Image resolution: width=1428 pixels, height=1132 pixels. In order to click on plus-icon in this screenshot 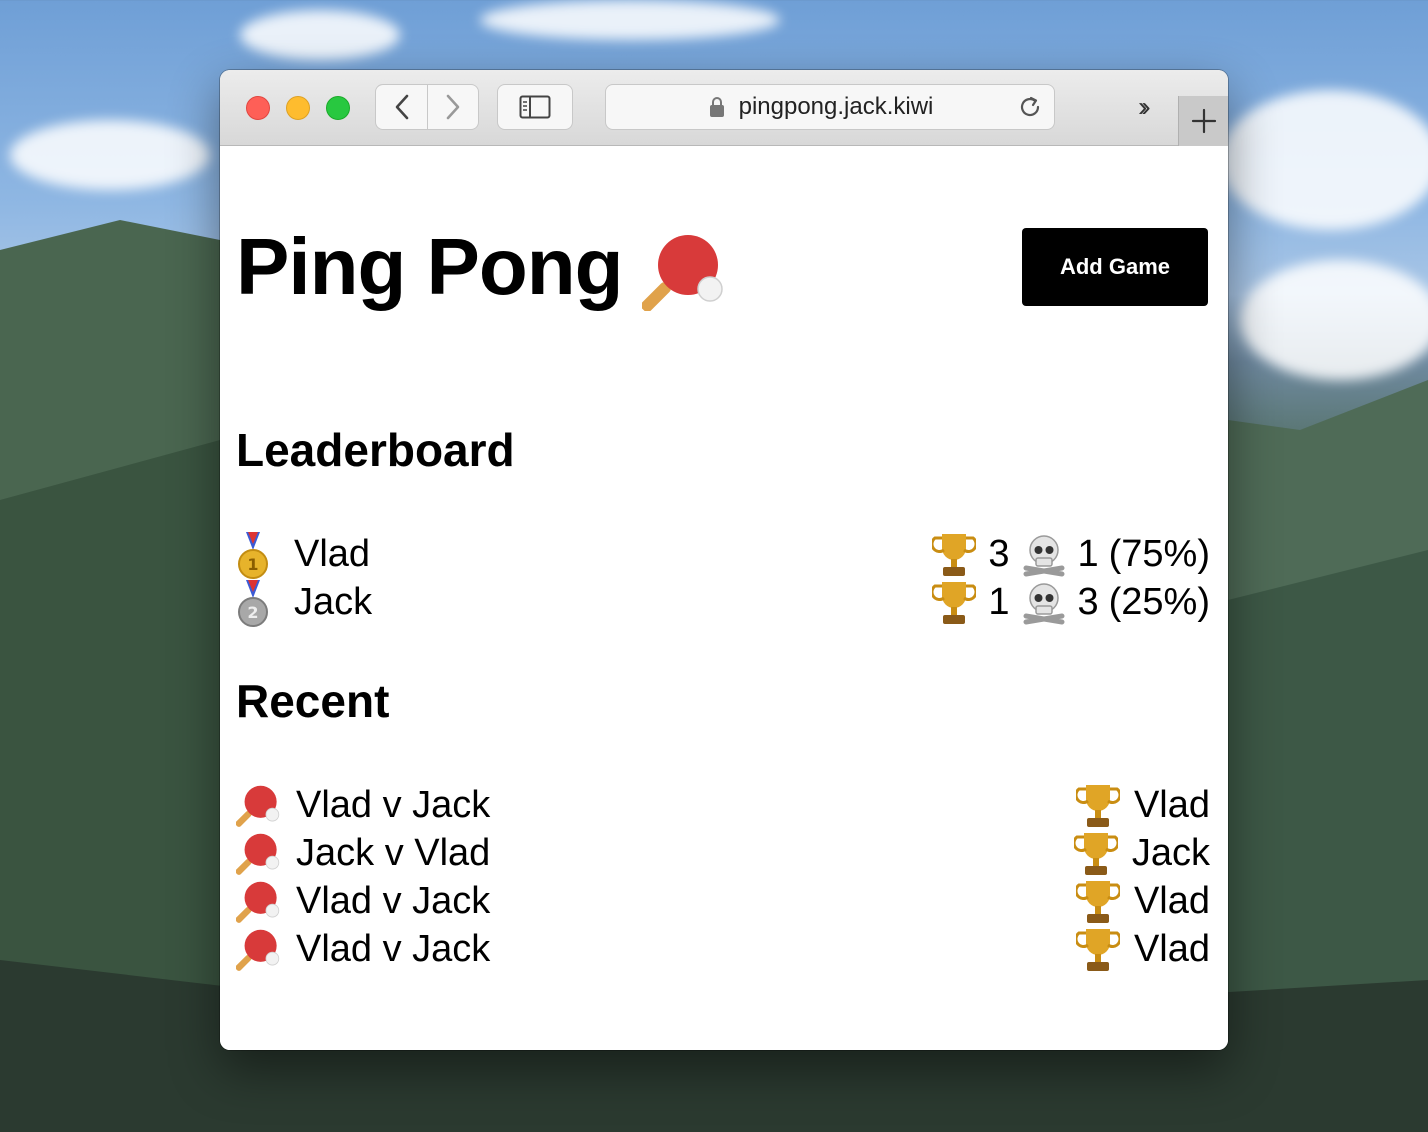, I will do `click(1203, 121)`.